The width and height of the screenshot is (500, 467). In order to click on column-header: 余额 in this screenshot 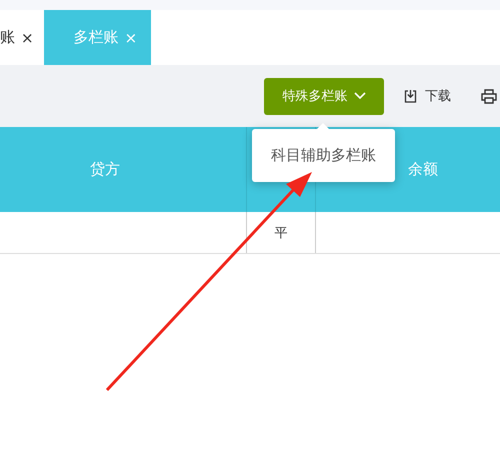, I will do `click(423, 169)`.